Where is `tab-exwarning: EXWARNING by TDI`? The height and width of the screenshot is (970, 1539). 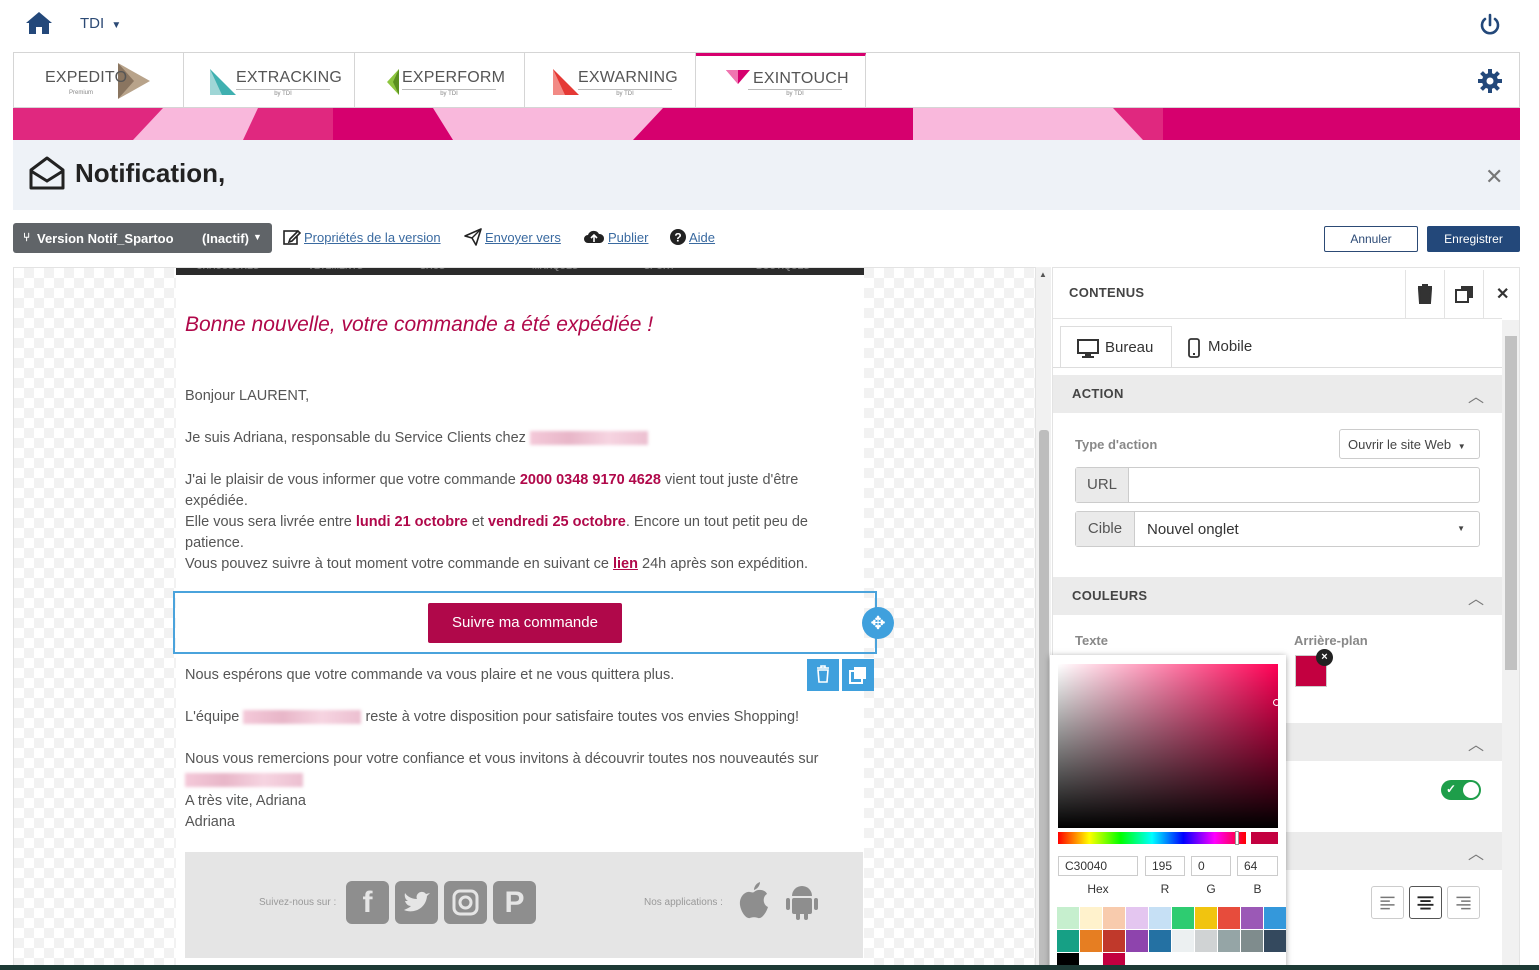 tab-exwarning: EXWARNING by TDI is located at coordinates (610, 80).